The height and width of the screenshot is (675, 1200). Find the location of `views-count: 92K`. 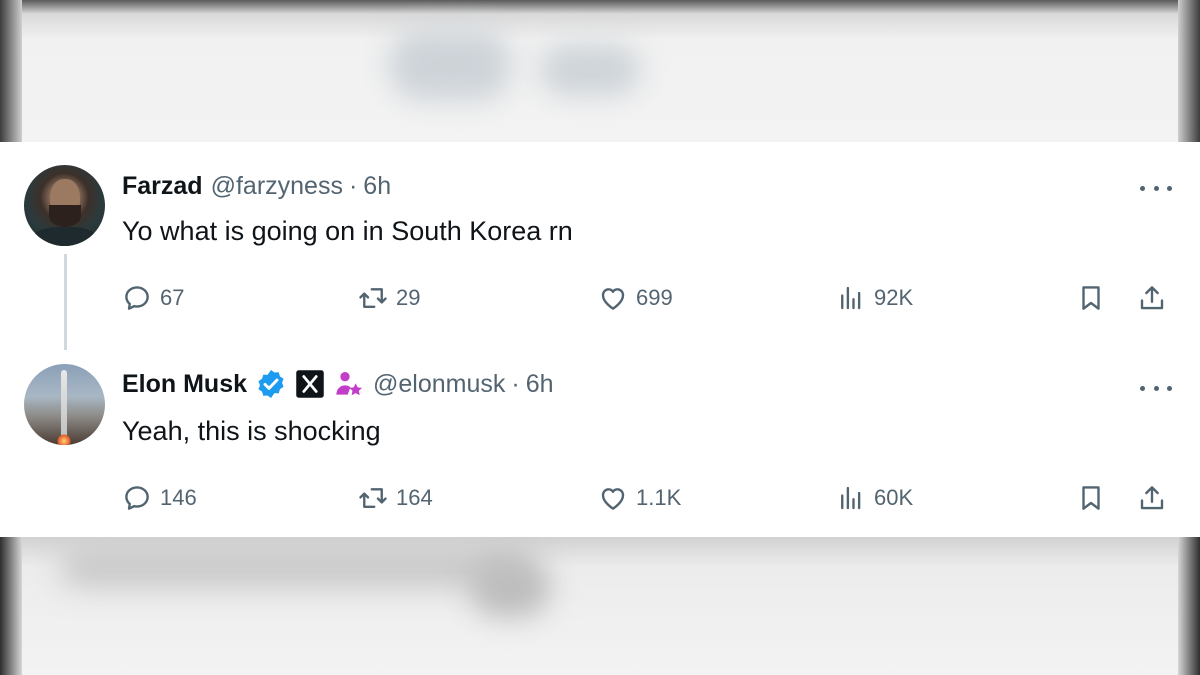

views-count: 92K is located at coordinates (894, 297).